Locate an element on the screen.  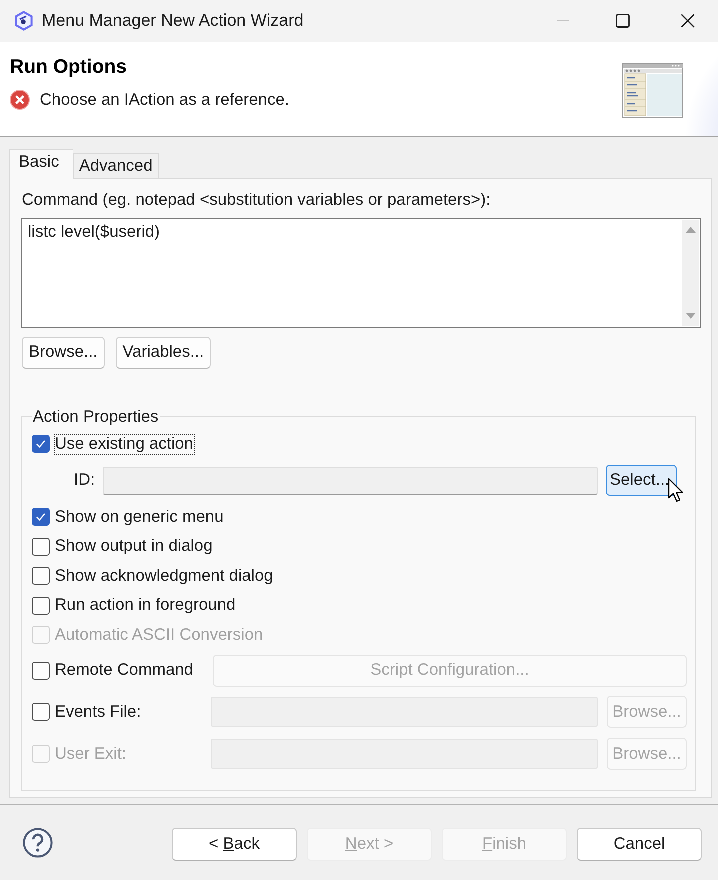
checkbox-label: Run action in foreground is located at coordinates (145, 606).